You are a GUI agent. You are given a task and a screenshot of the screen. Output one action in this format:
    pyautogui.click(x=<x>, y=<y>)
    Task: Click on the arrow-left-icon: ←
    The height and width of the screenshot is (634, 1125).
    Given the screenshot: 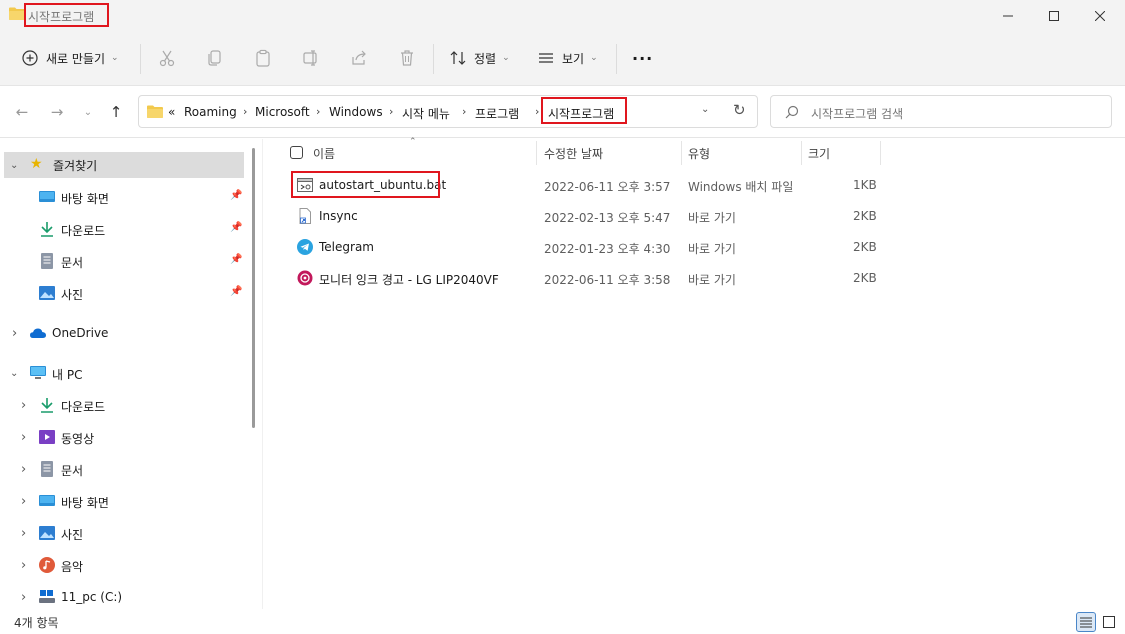 What is the action you would take?
    pyautogui.click(x=22, y=112)
    